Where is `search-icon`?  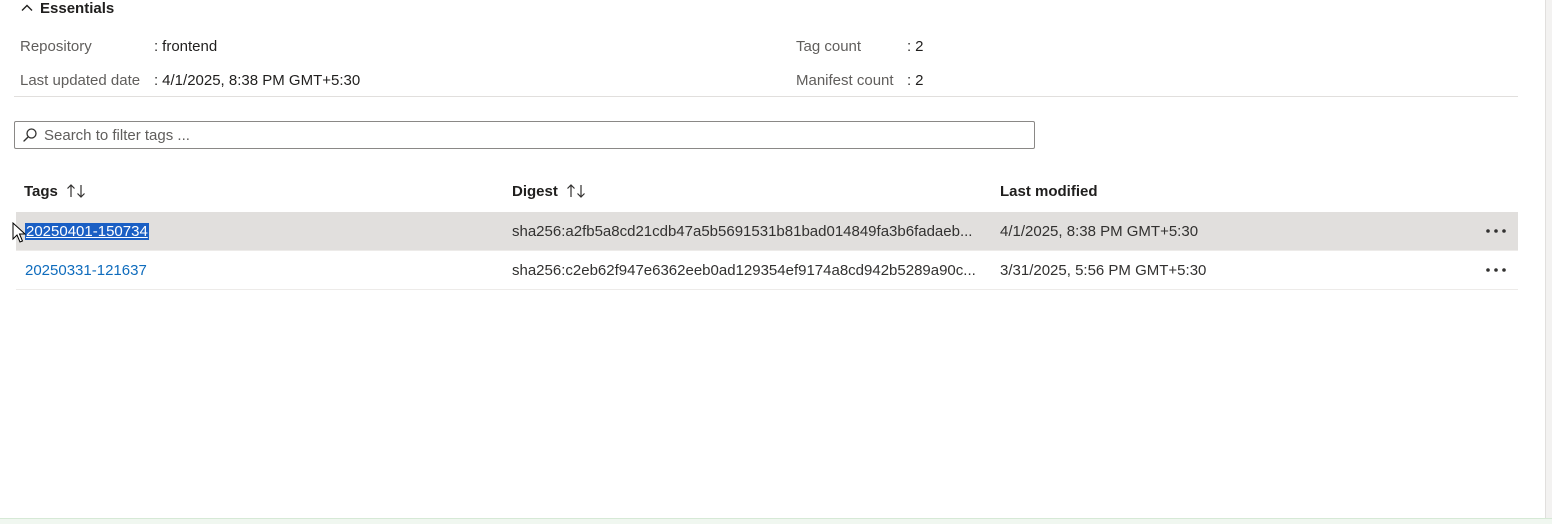
search-icon is located at coordinates (30, 135).